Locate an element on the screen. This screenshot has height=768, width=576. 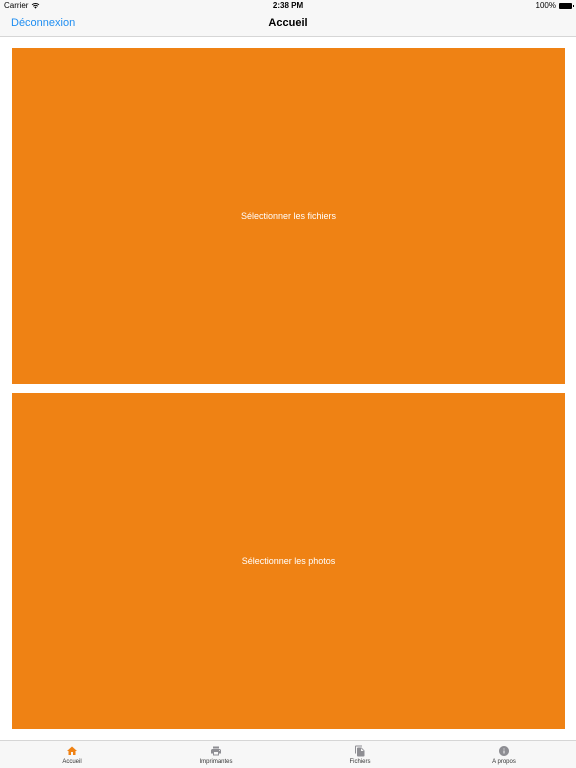
battery-icon is located at coordinates (566, 5).